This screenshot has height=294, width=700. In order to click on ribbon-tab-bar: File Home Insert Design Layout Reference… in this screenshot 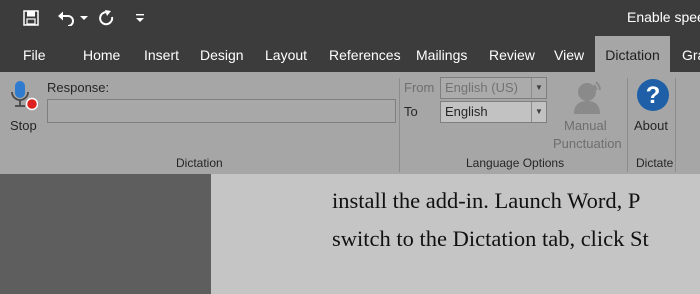, I will do `click(350, 54)`.